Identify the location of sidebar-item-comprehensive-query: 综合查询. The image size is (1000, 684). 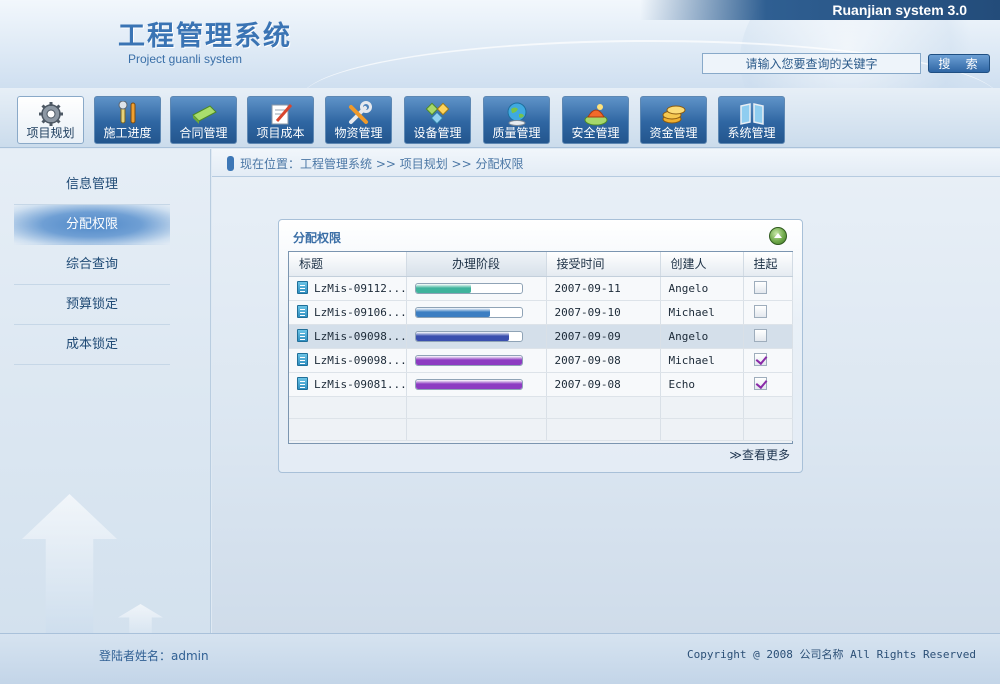
(92, 265).